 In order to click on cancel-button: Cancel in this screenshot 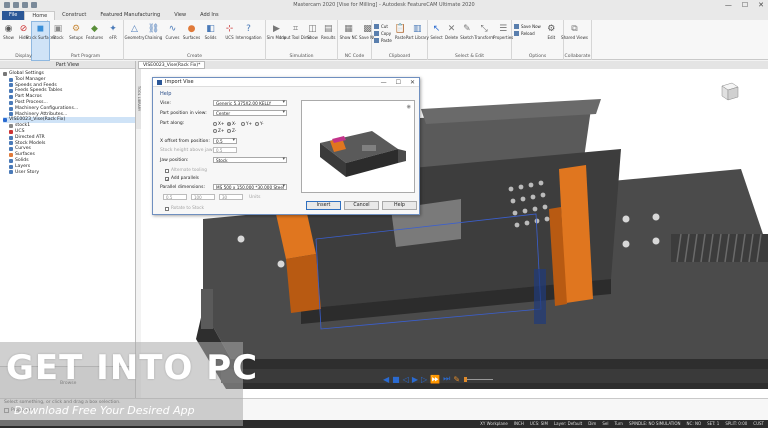, I will do `click(361, 205)`.